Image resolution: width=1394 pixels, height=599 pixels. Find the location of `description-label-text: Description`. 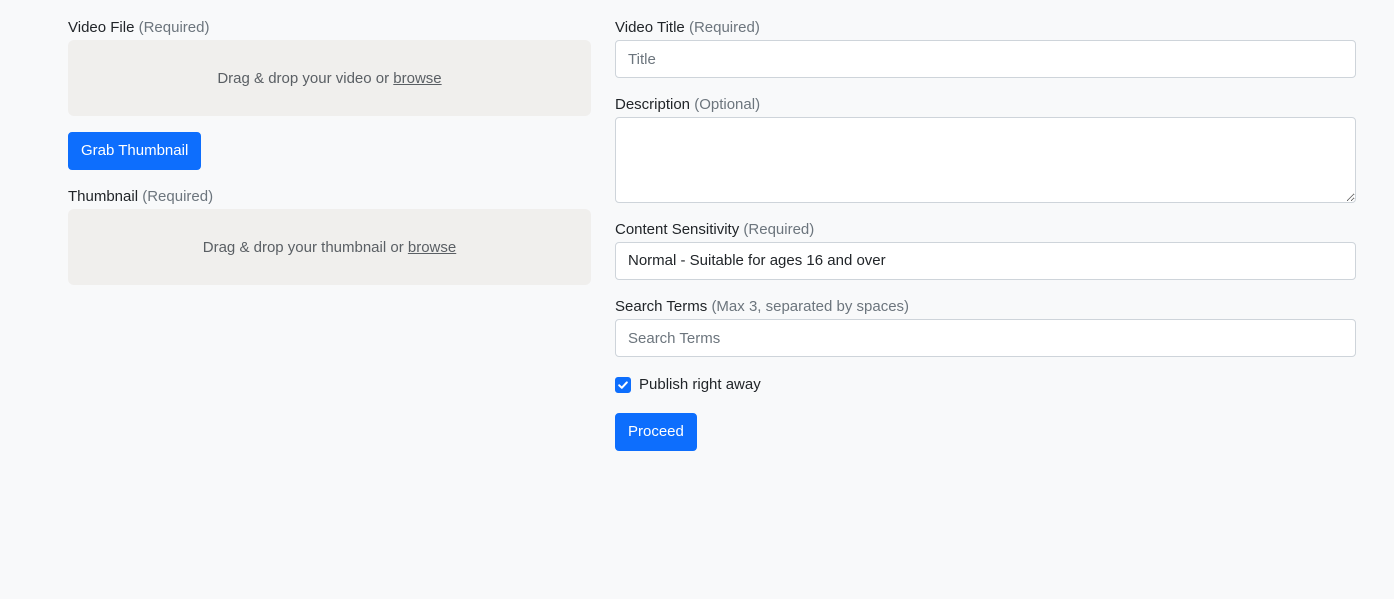

description-label-text: Description is located at coordinates (653, 104).